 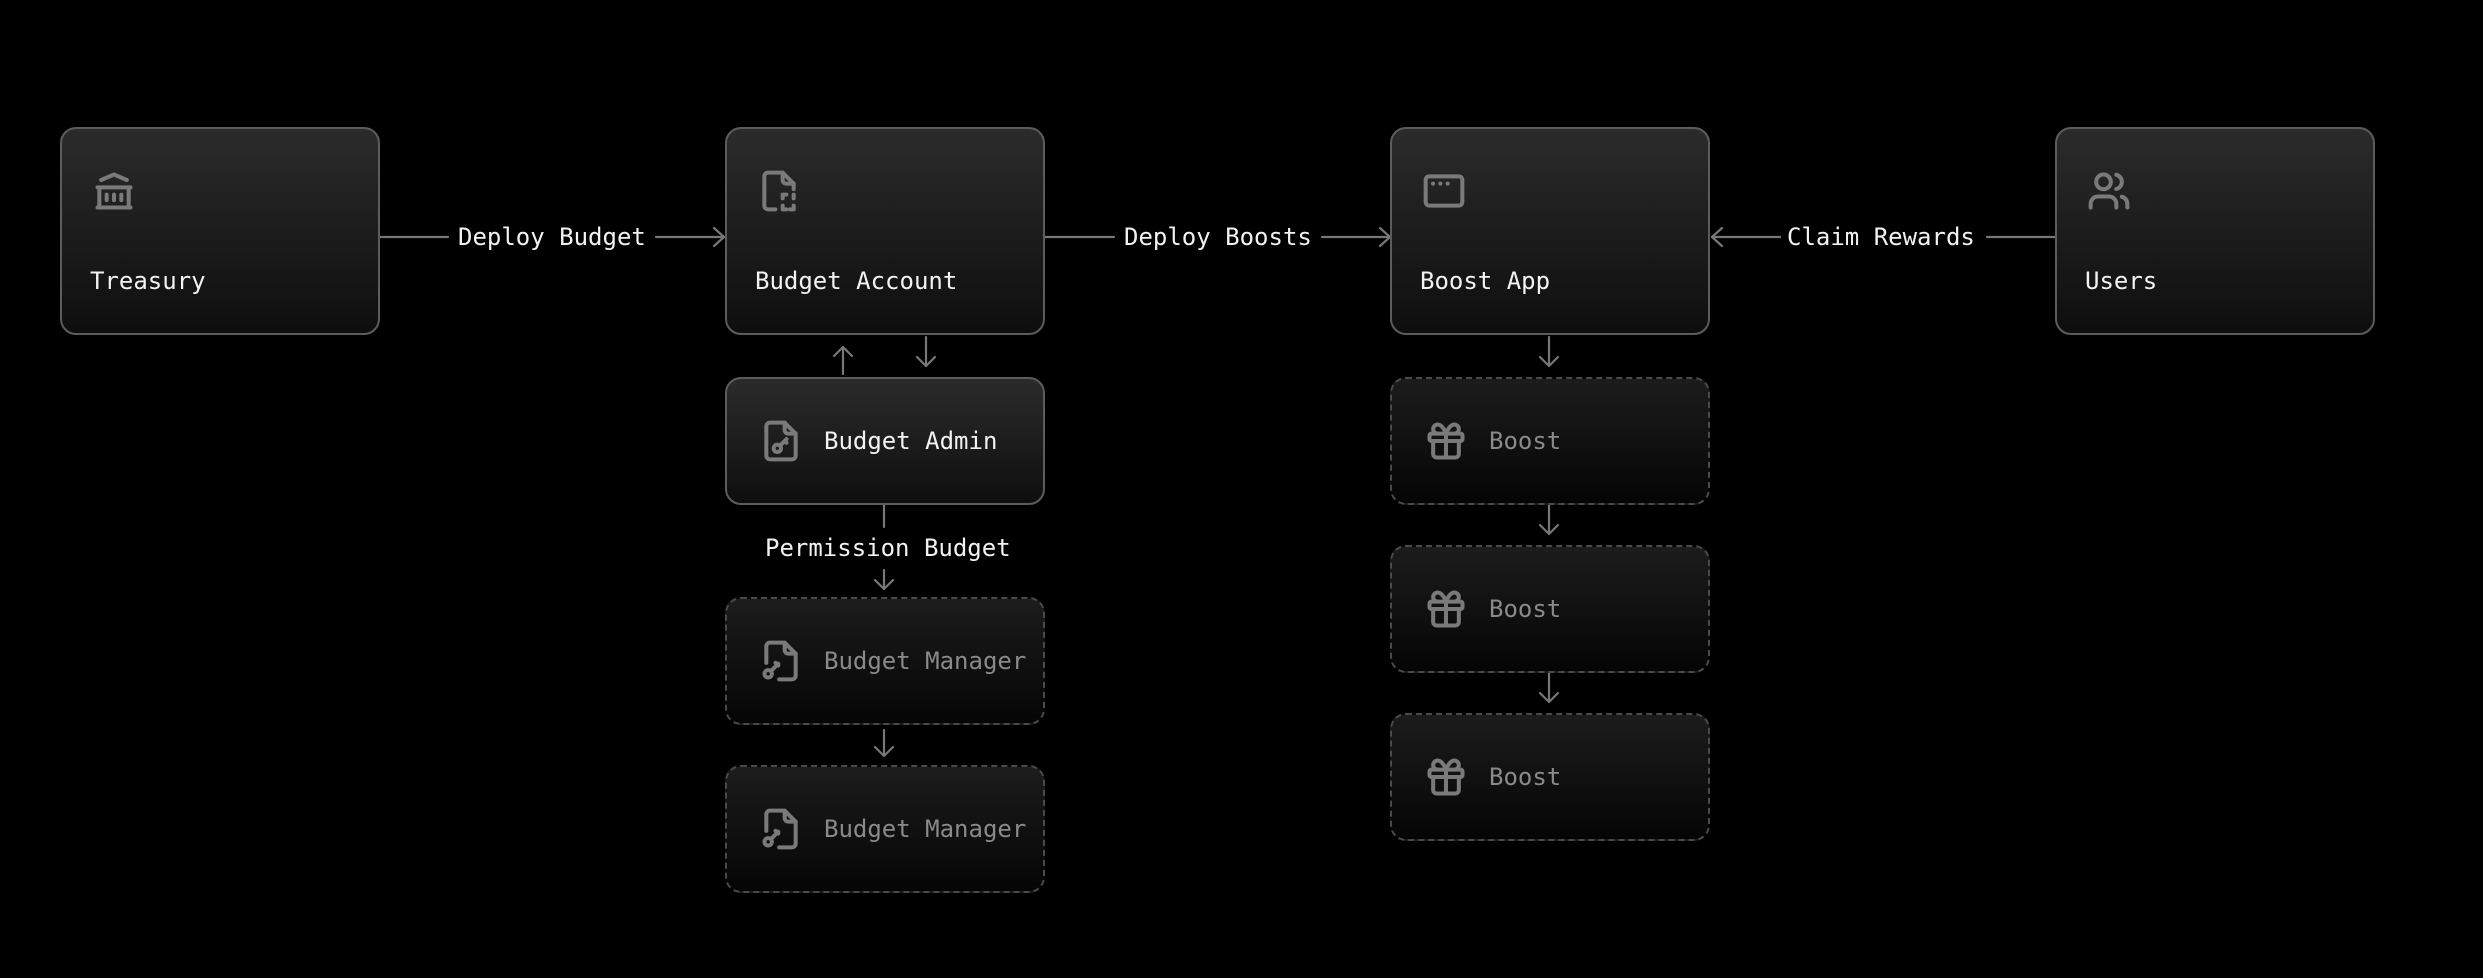 What do you see at coordinates (1444, 191) in the screenshot?
I see `app-window-icon` at bounding box center [1444, 191].